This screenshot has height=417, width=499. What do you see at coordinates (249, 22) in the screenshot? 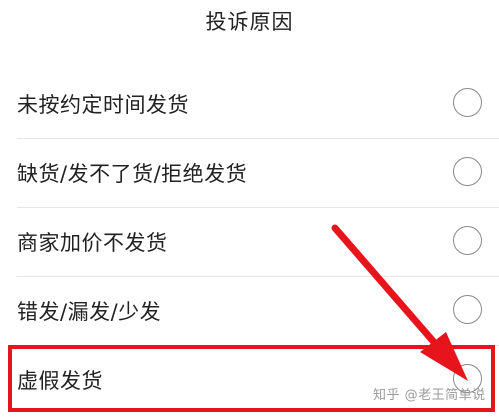
I see `page-title: 投诉原因` at bounding box center [249, 22].